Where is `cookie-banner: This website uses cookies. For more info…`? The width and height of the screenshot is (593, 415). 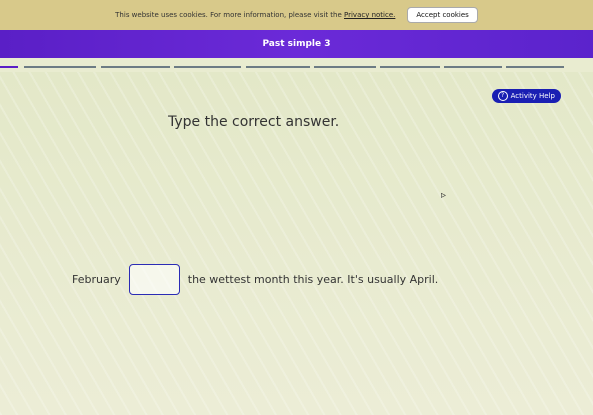
cookie-banner: This website uses cookies. For more info… is located at coordinates (296, 15).